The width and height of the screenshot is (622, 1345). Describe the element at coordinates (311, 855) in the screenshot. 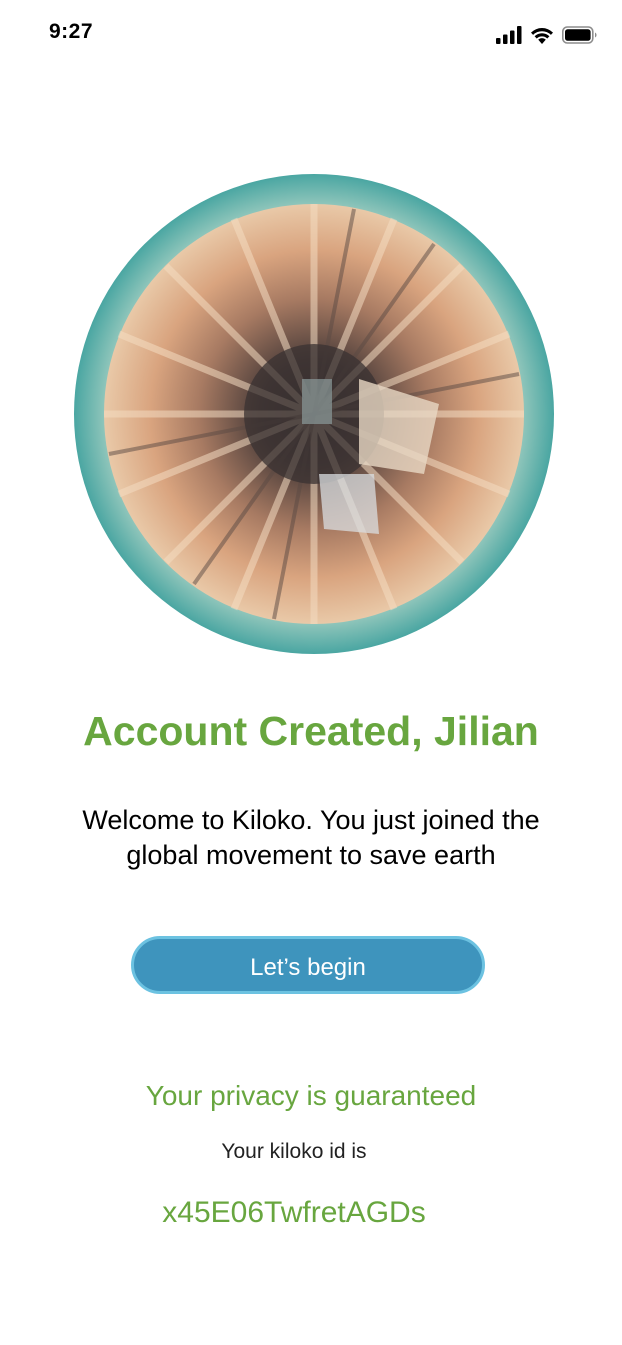

I see `welcome-line-2: global movement to save earth` at that location.